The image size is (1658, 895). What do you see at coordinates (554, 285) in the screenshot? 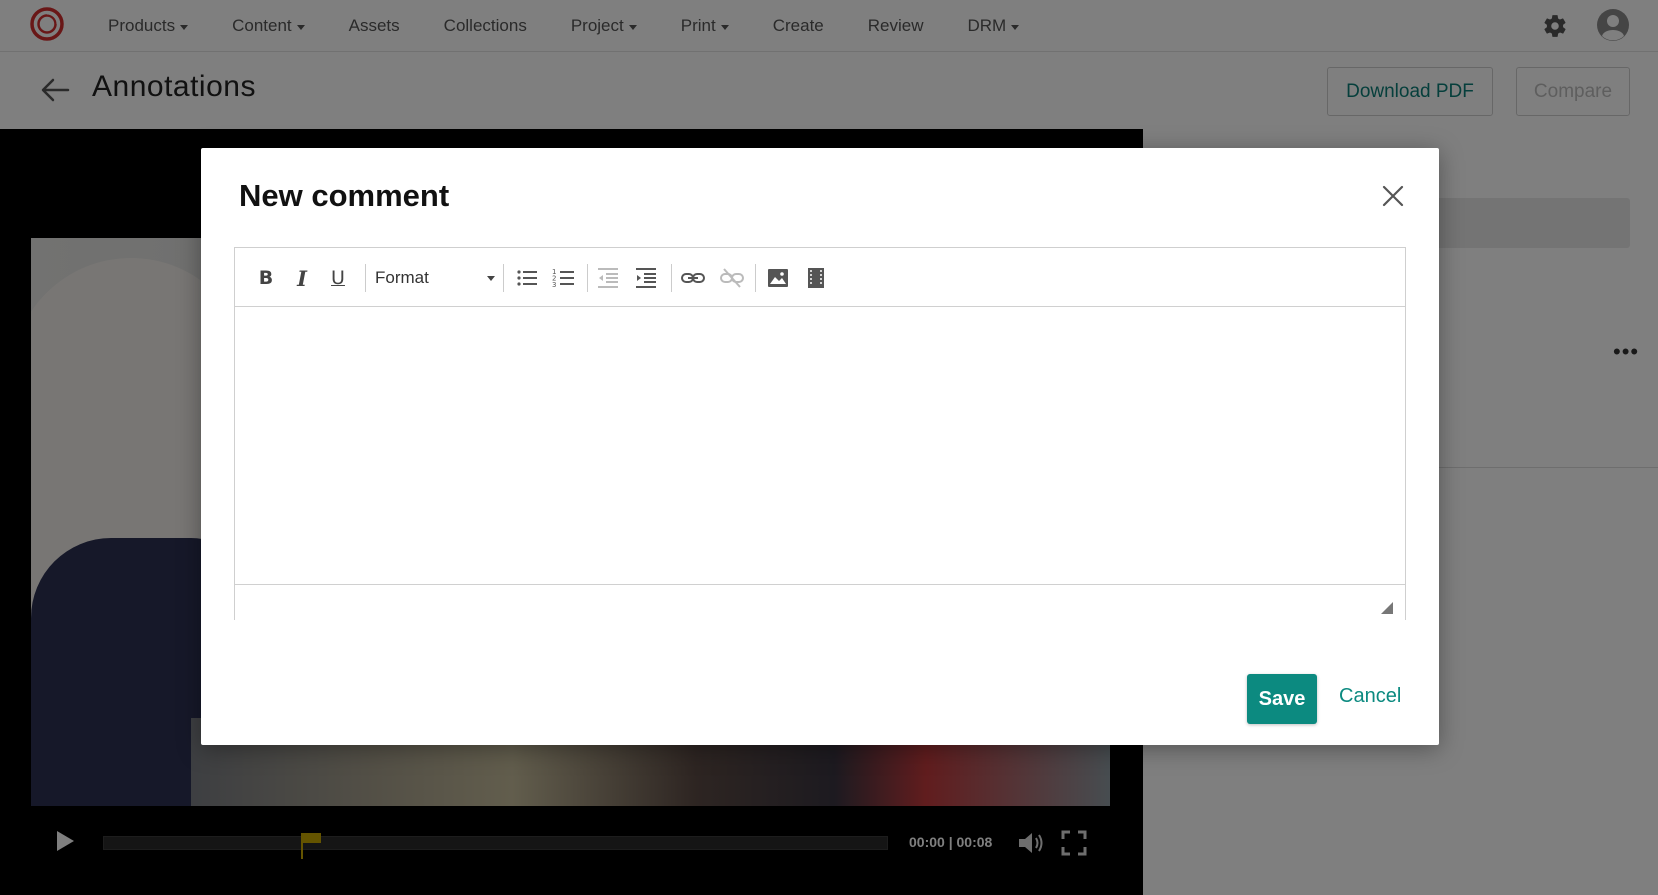
I see `svg-text: 3` at bounding box center [554, 285].